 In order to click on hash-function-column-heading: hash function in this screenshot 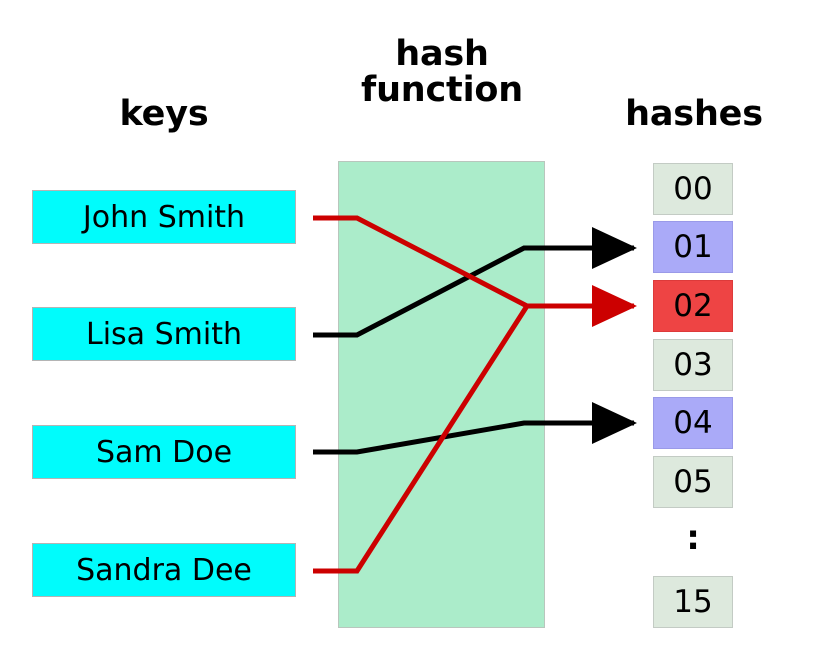, I will do `click(442, 72)`.